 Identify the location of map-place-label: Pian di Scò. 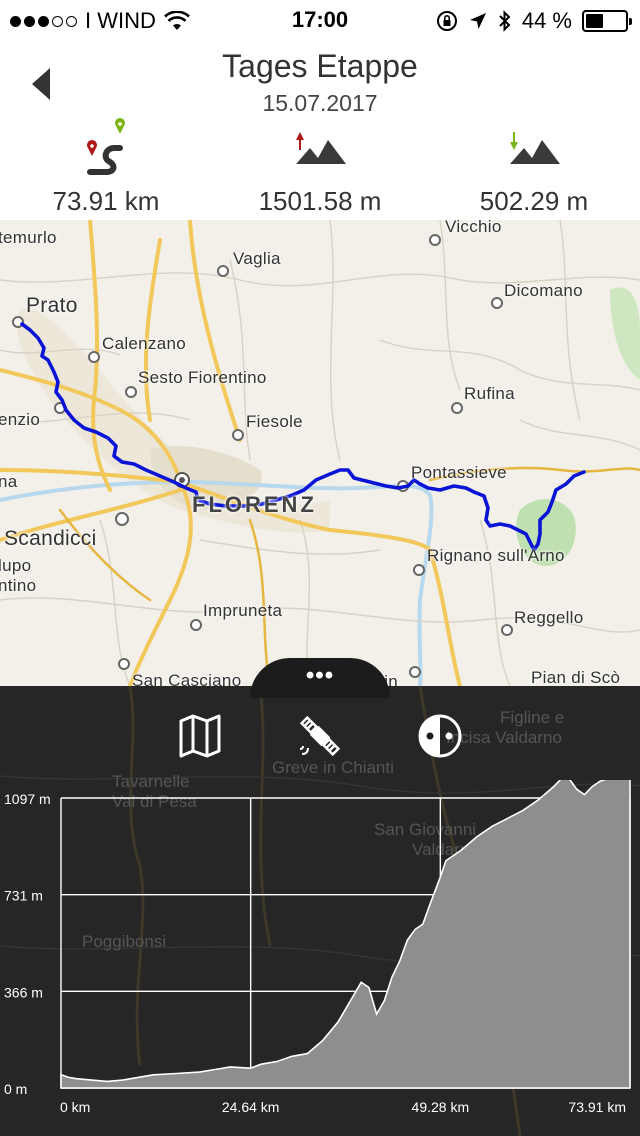
(576, 677).